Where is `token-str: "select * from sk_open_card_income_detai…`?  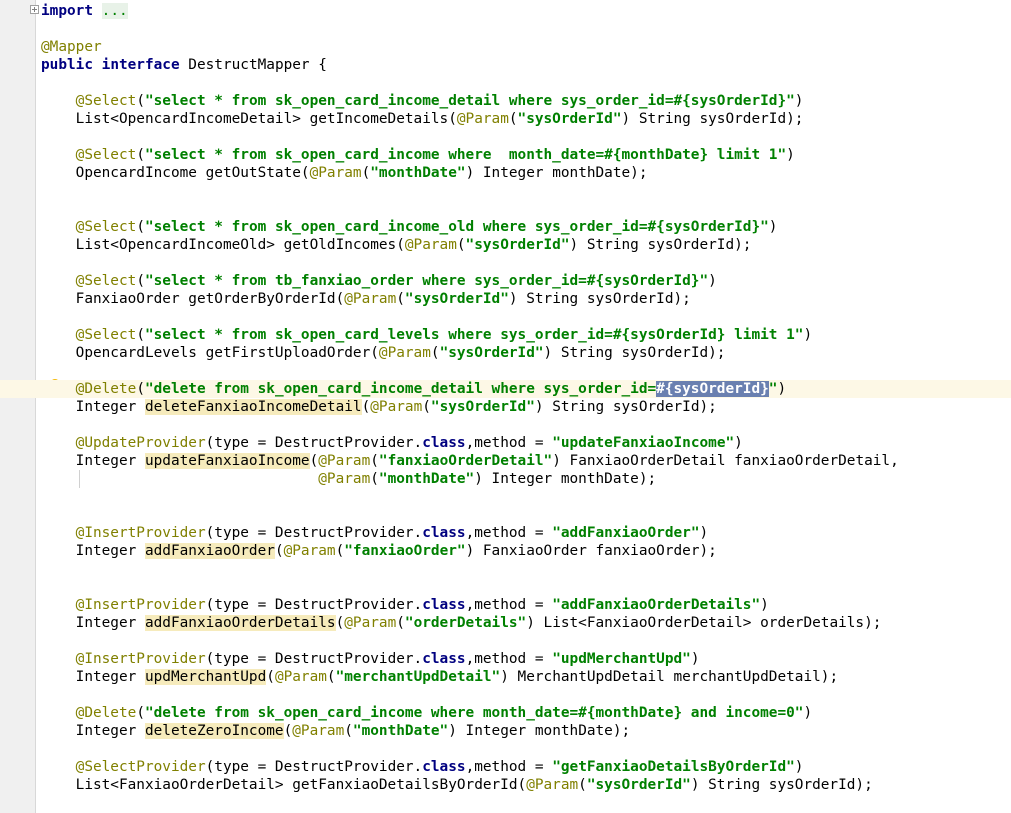
token-str: "select * from sk_open_card_income_detai… is located at coordinates (469, 101).